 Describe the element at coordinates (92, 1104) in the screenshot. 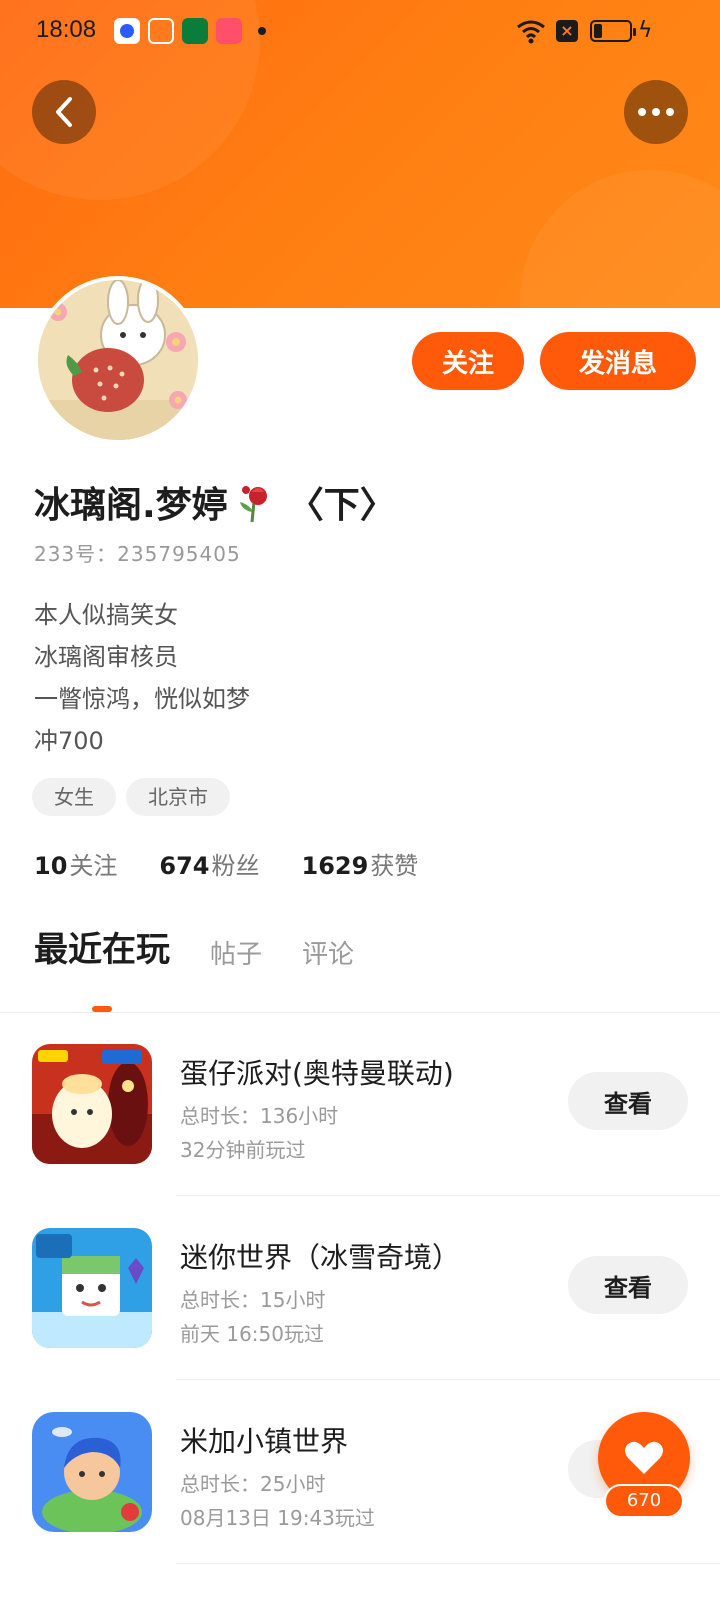

I see `eggy-party-icon` at that location.